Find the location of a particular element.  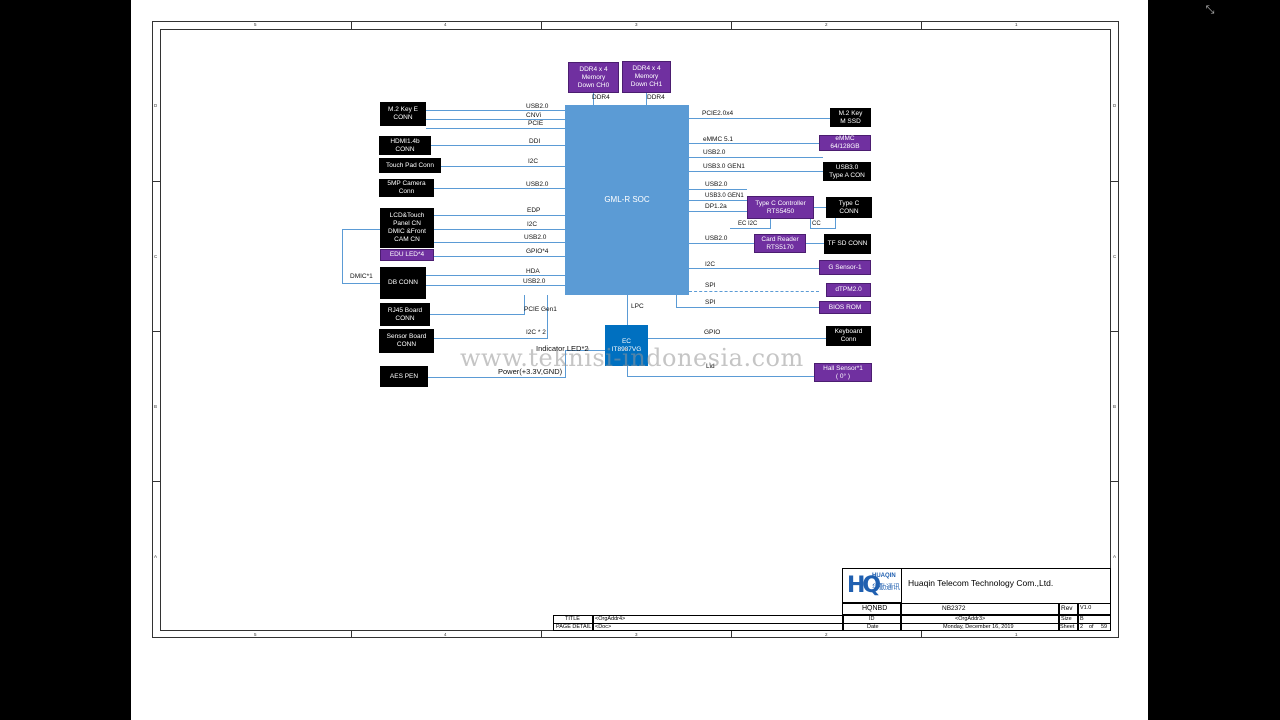

ddr4-ch1-block: DDR4 x 4 Memory Down CH1 is located at coordinates (646, 77).